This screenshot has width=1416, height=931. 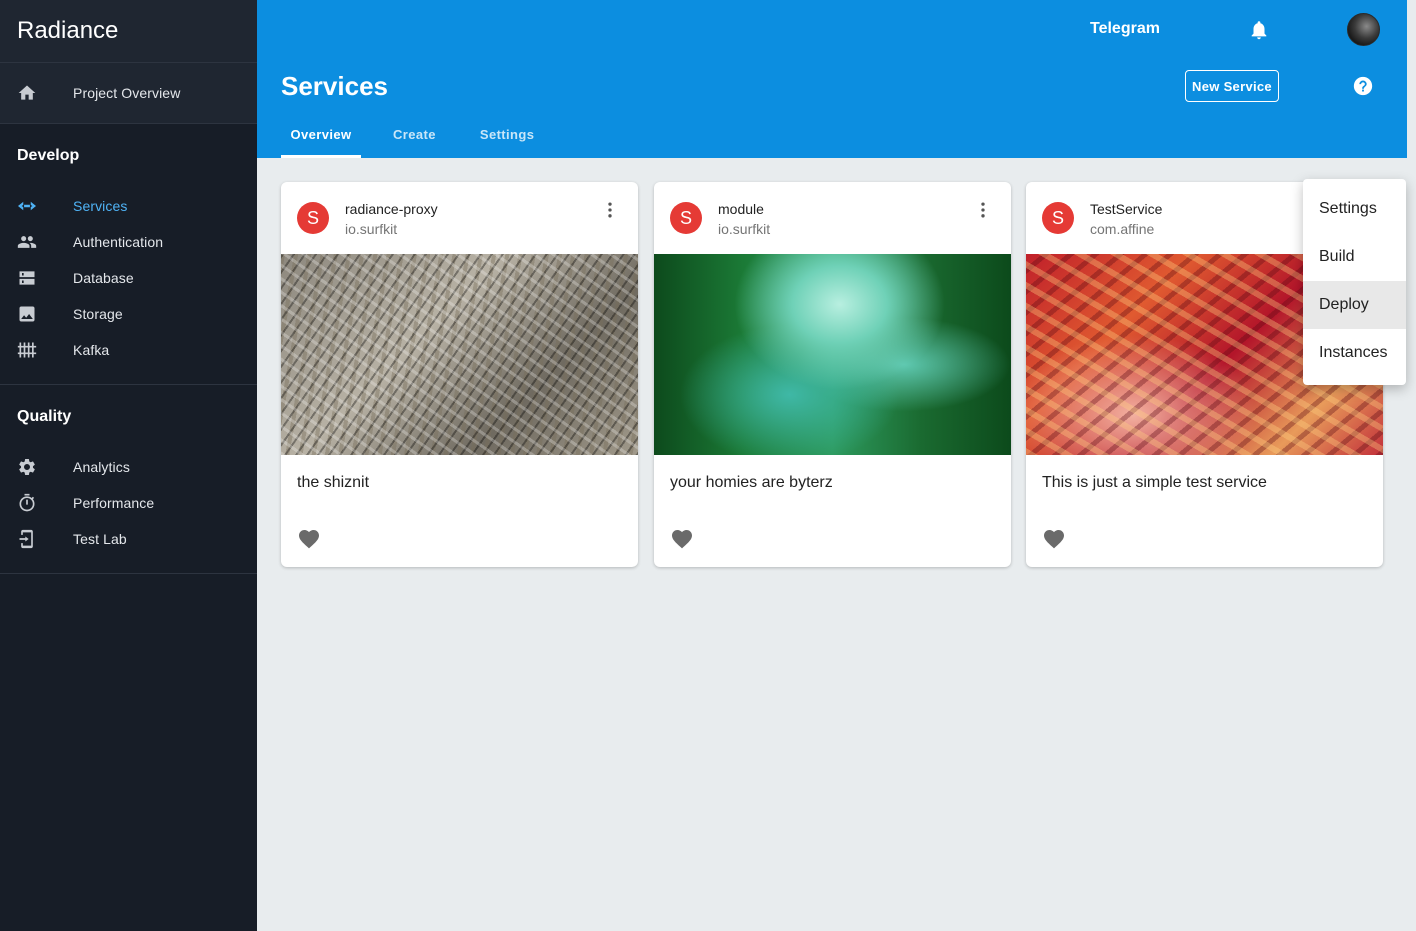 I want to click on app-brand: Radiance, so click(x=128, y=31).